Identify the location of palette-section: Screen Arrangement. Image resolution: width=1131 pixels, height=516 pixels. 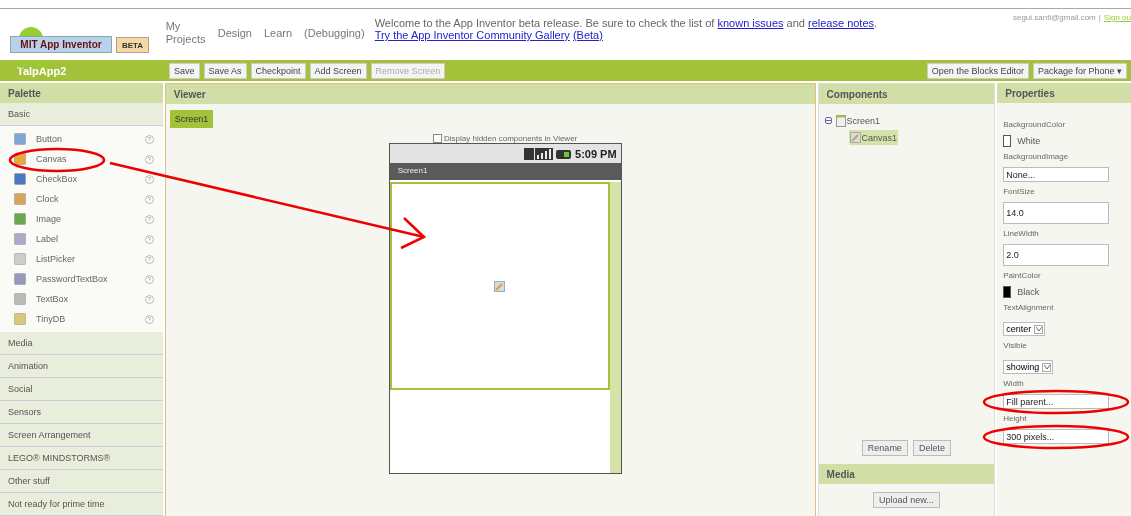
(81, 435).